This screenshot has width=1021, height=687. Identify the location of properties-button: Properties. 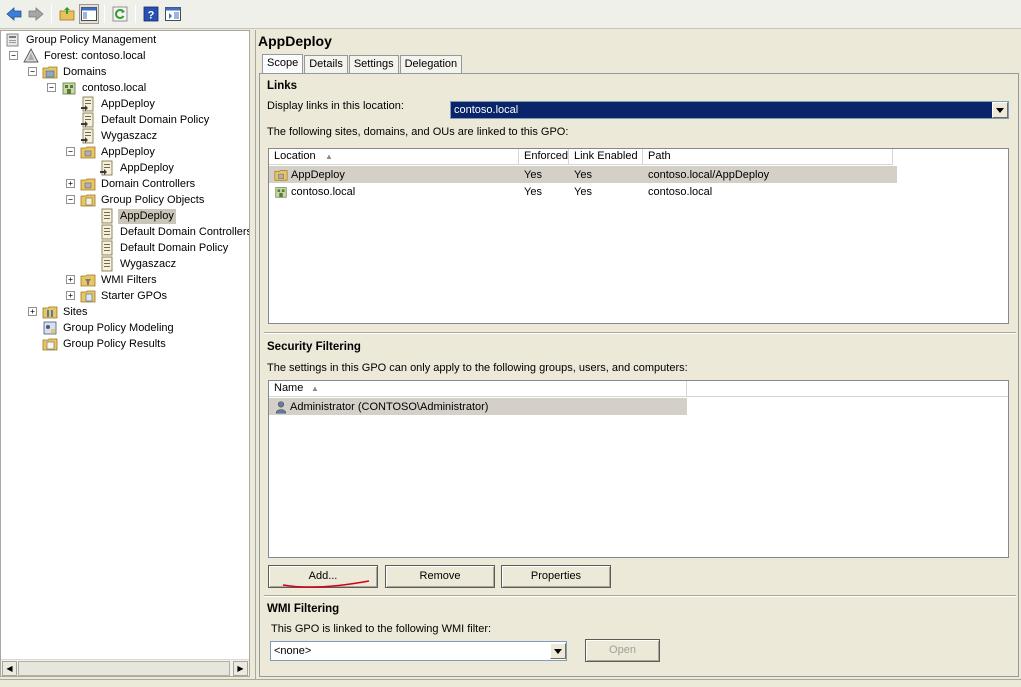
(556, 576).